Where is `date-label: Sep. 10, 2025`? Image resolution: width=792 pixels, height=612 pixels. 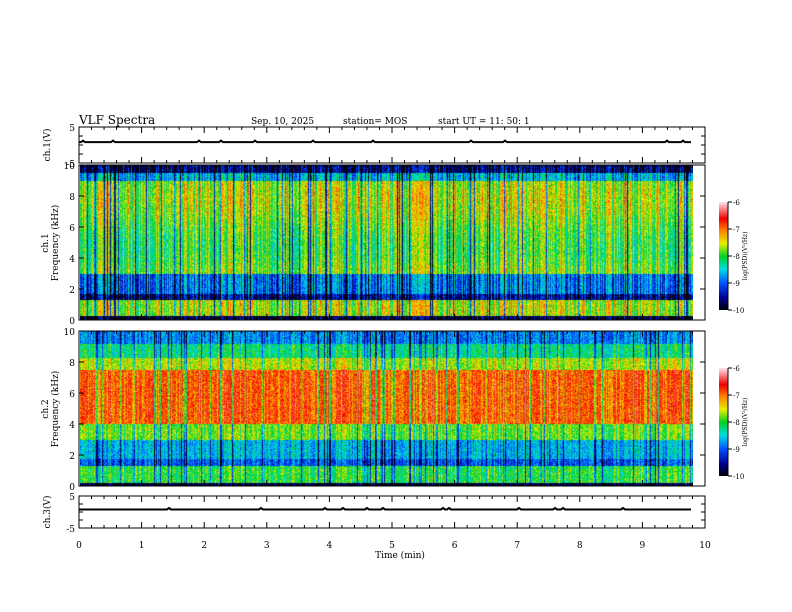
date-label: Sep. 10, 2025 is located at coordinates (282, 122).